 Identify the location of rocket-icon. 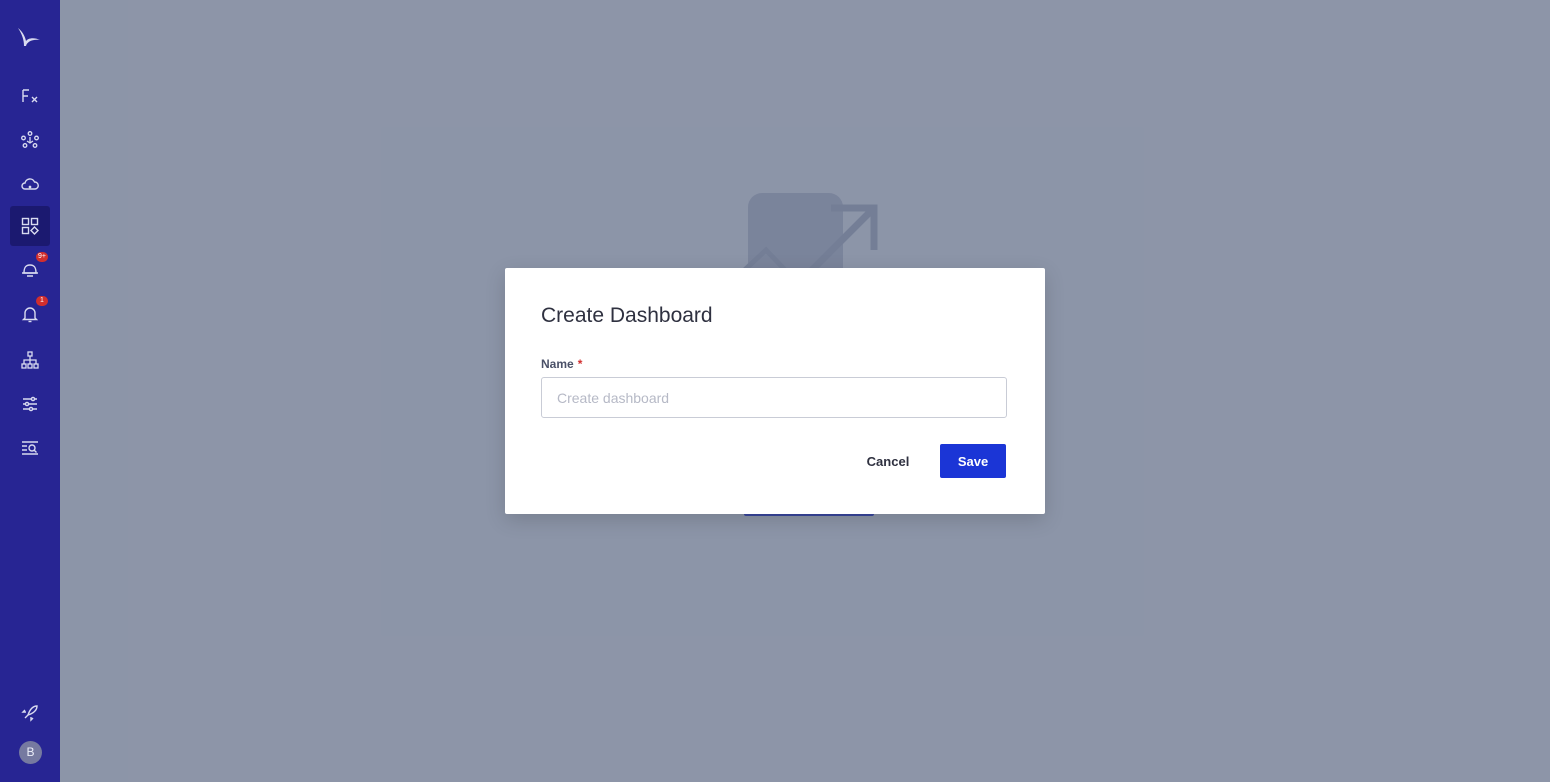
(29, 713).